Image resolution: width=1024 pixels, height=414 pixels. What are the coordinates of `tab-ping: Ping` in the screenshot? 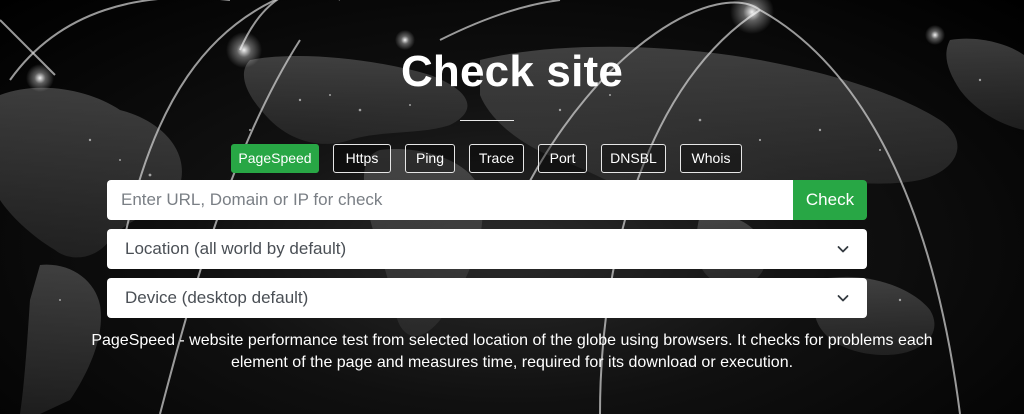 It's located at (430, 158).